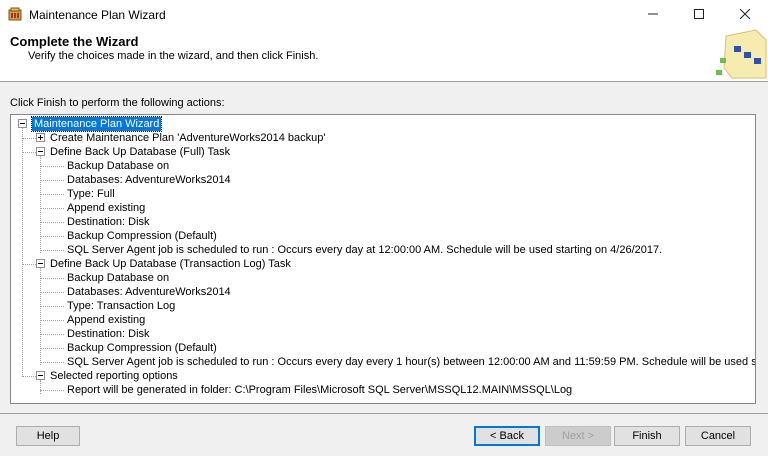 This screenshot has height=456, width=768. I want to click on tree-node-root: Maintenance Plan Wizard, so click(87, 124).